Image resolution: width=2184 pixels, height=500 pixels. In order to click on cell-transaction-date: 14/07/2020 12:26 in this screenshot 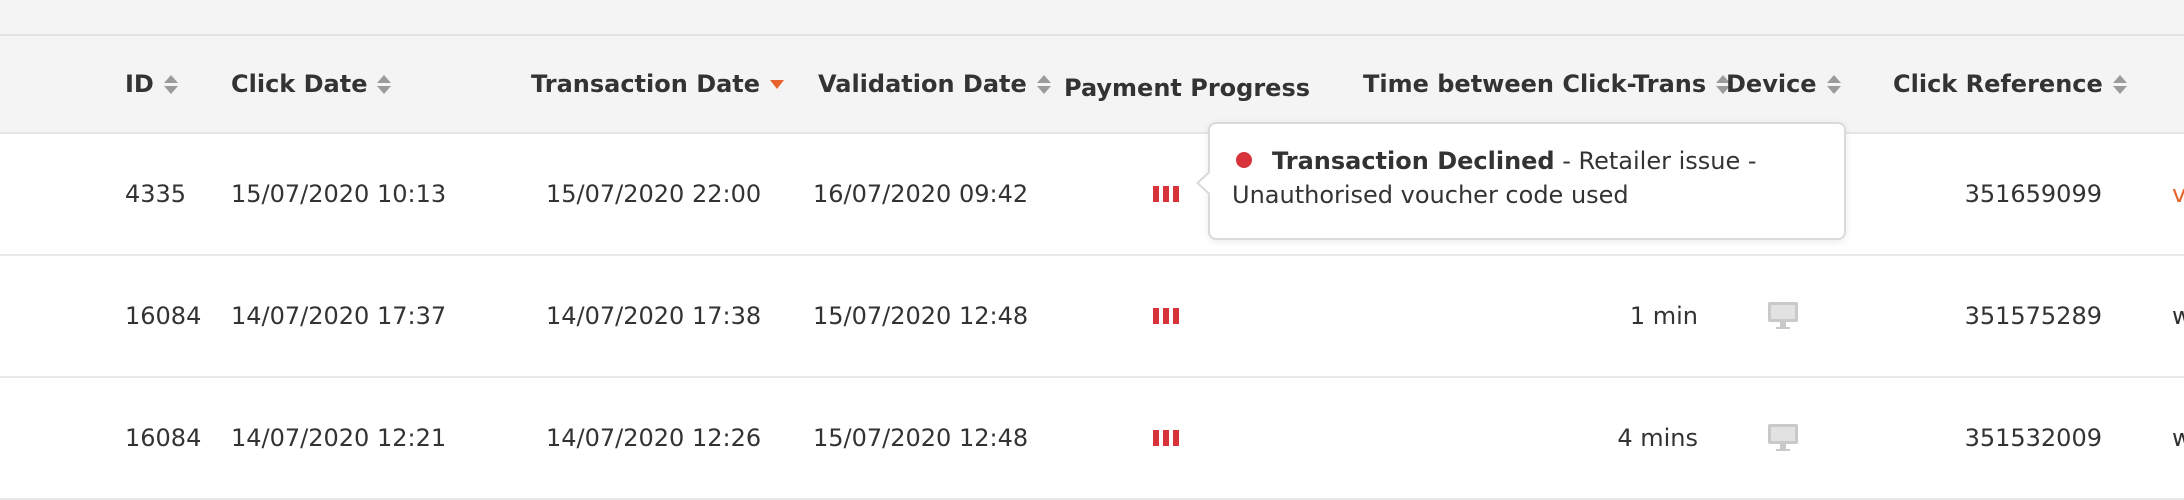, I will do `click(654, 438)`.